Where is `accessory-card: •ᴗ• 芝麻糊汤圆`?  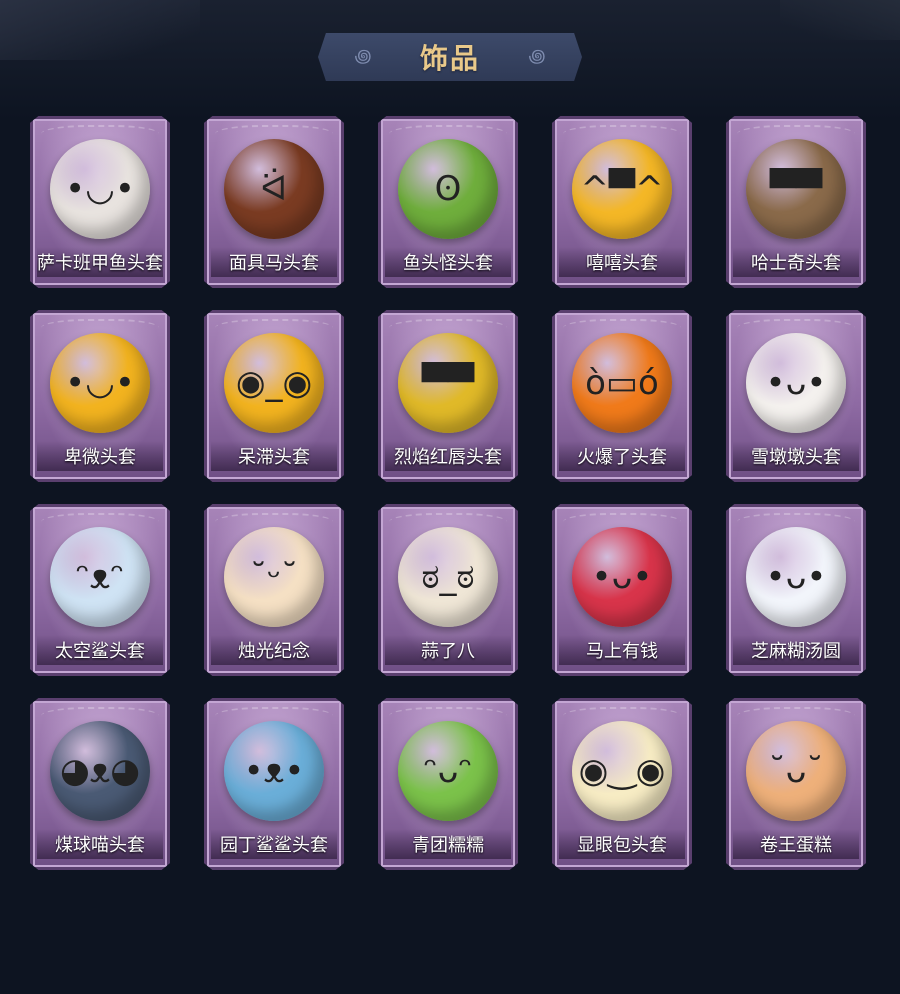
accessory-card: •ᴗ• 芝麻糊汤圆 is located at coordinates (796, 590).